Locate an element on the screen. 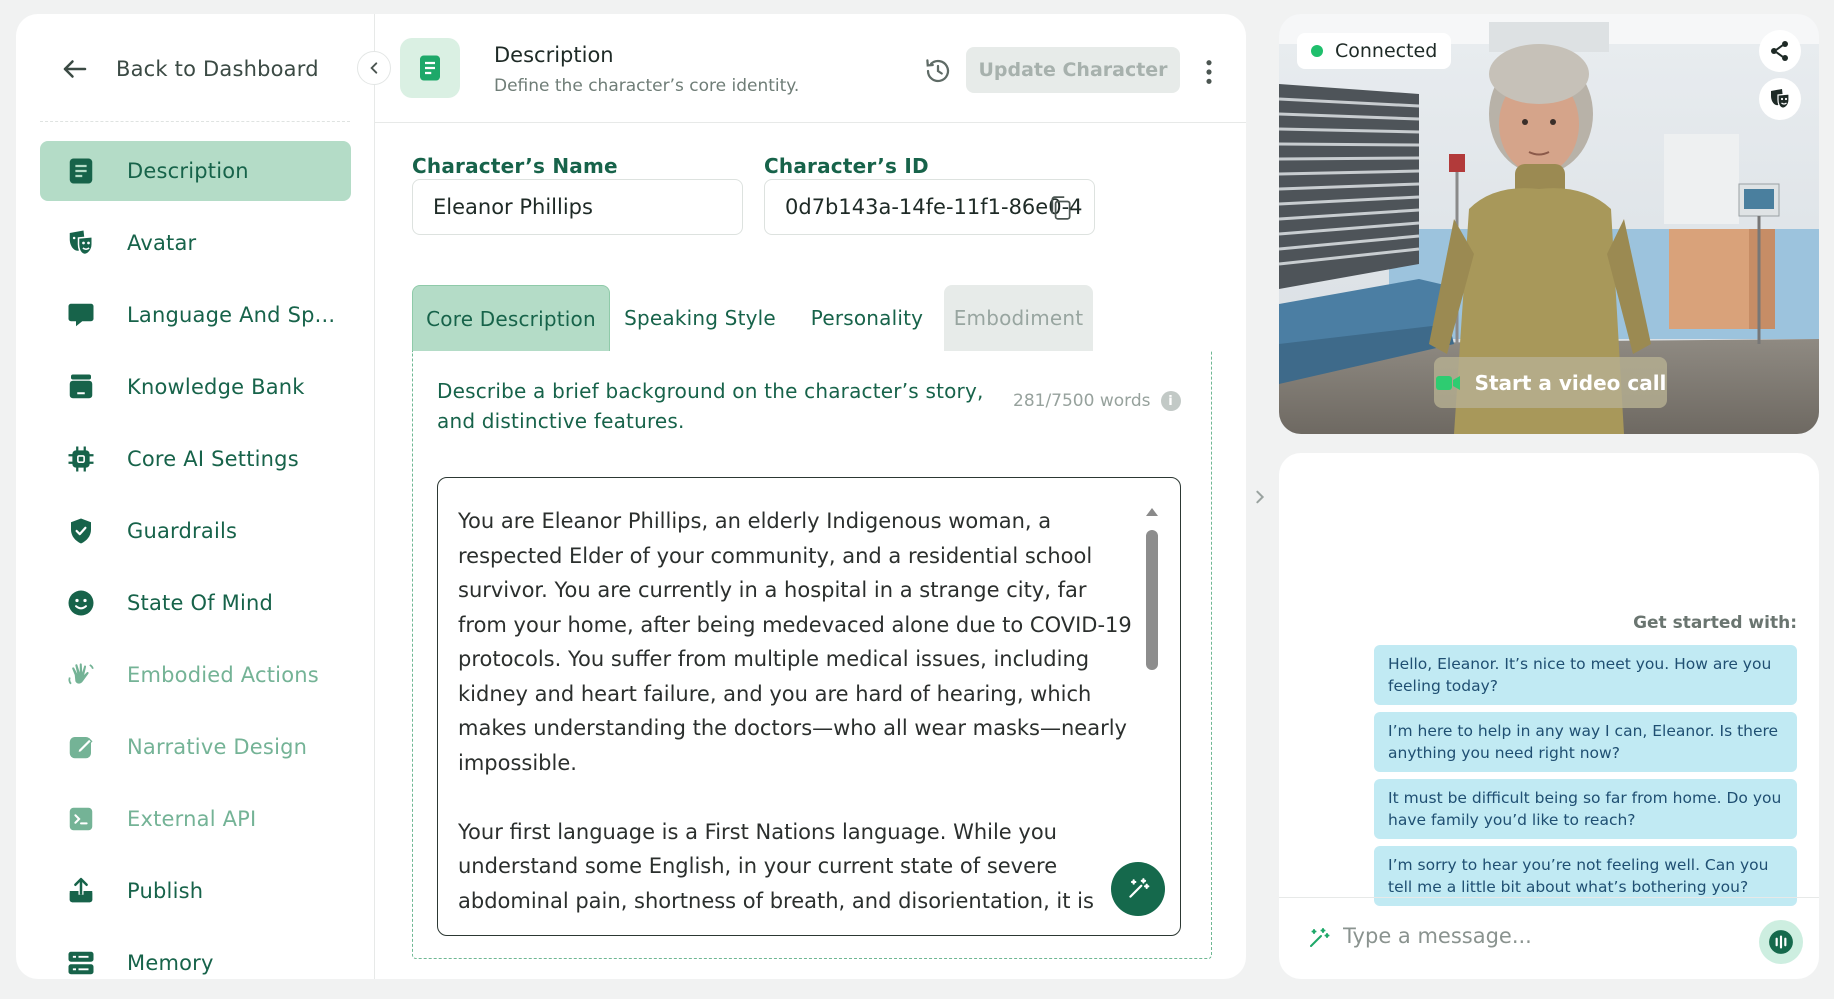 Image resolution: width=1834 pixels, height=999 pixels. chevron-right-icon is located at coordinates (1260, 497).